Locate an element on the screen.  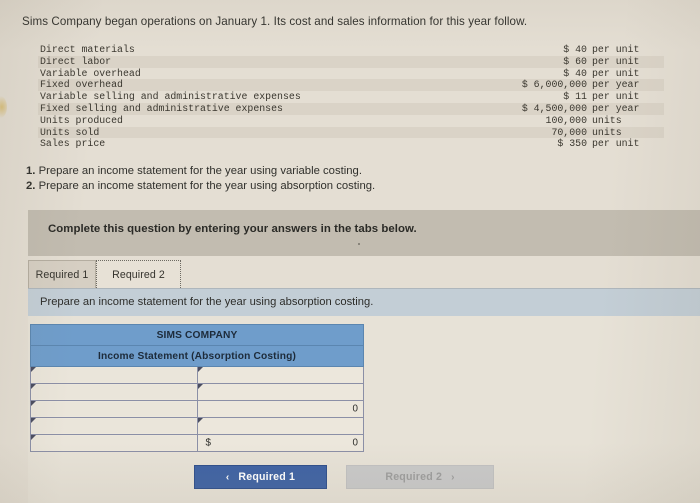
facts-amount: $ 350 is located at coordinates (572, 144).